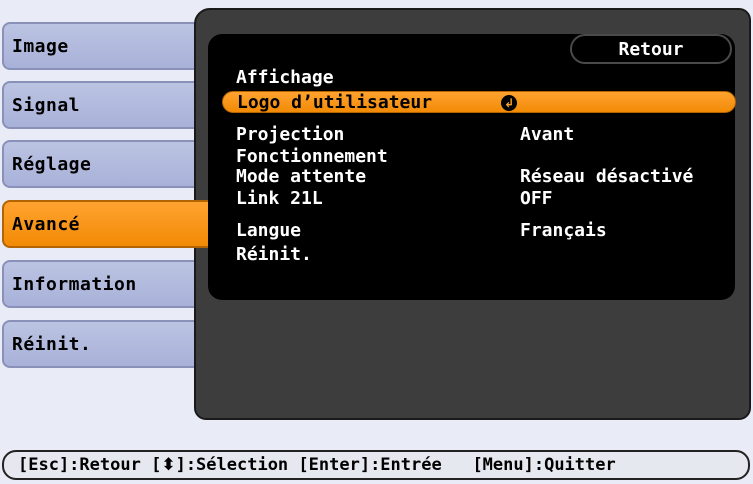 Image resolution: width=753 pixels, height=484 pixels. I want to click on retour-button: Retour, so click(651, 49).